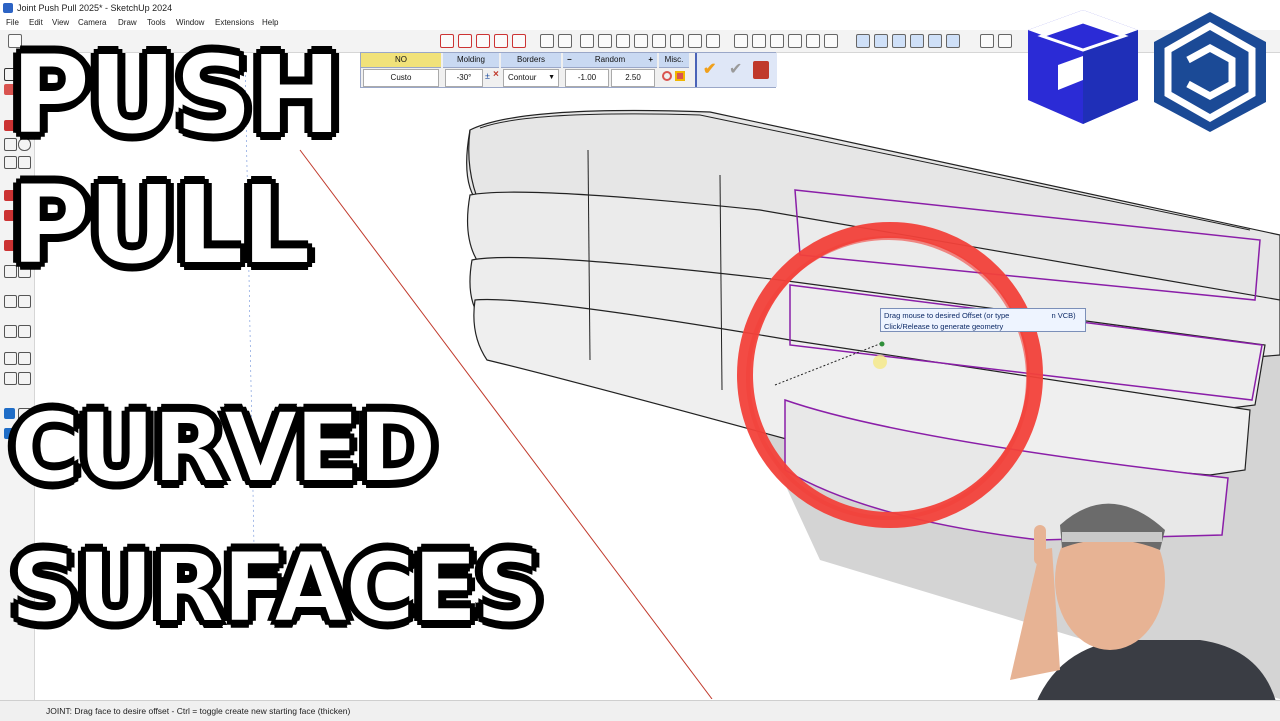 Image resolution: width=1280 pixels, height=721 pixels. I want to click on headline-push: PUSH, so click(176, 95).